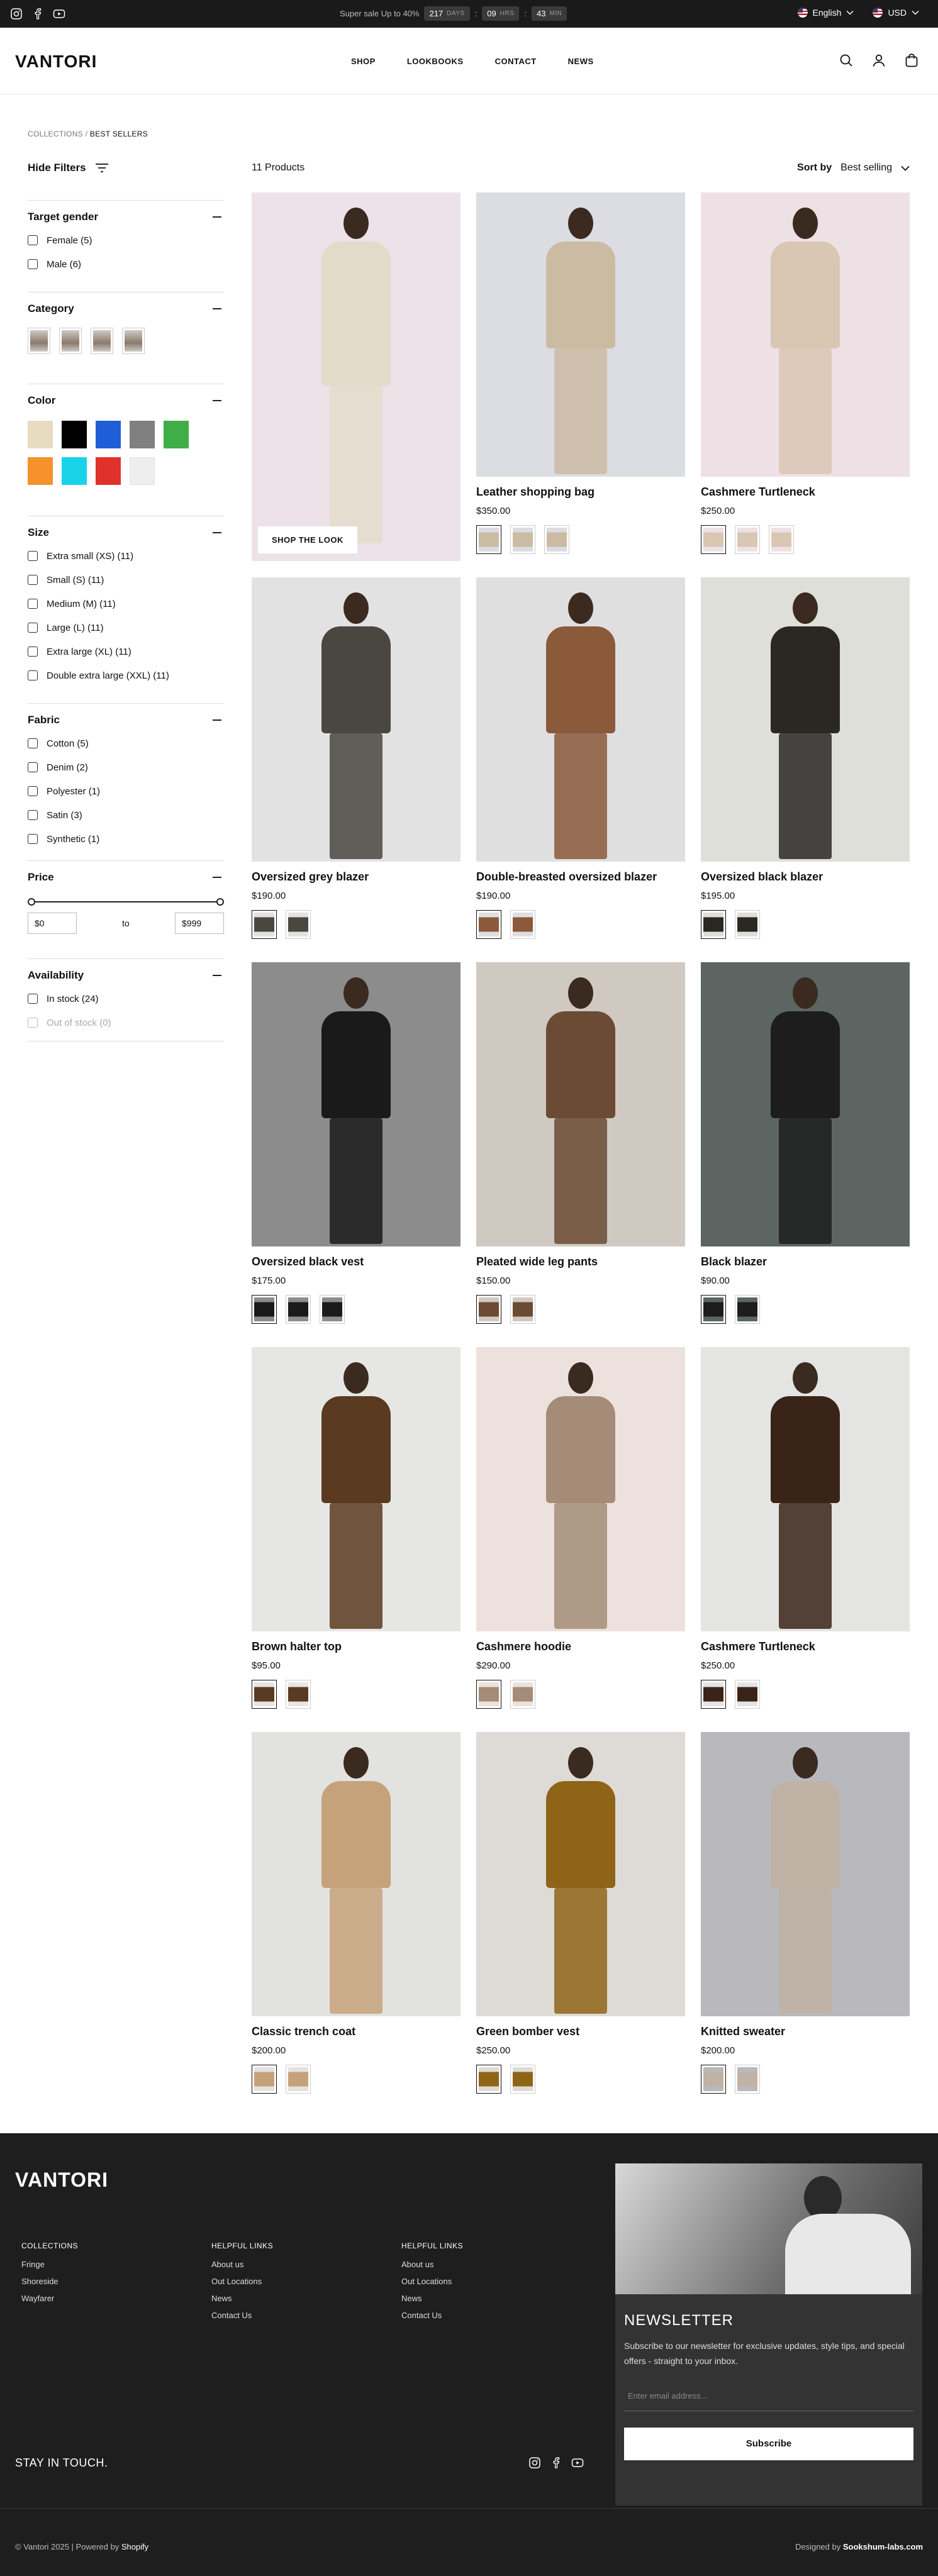 This screenshot has width=938, height=2576. I want to click on cart-icon, so click(911, 60).